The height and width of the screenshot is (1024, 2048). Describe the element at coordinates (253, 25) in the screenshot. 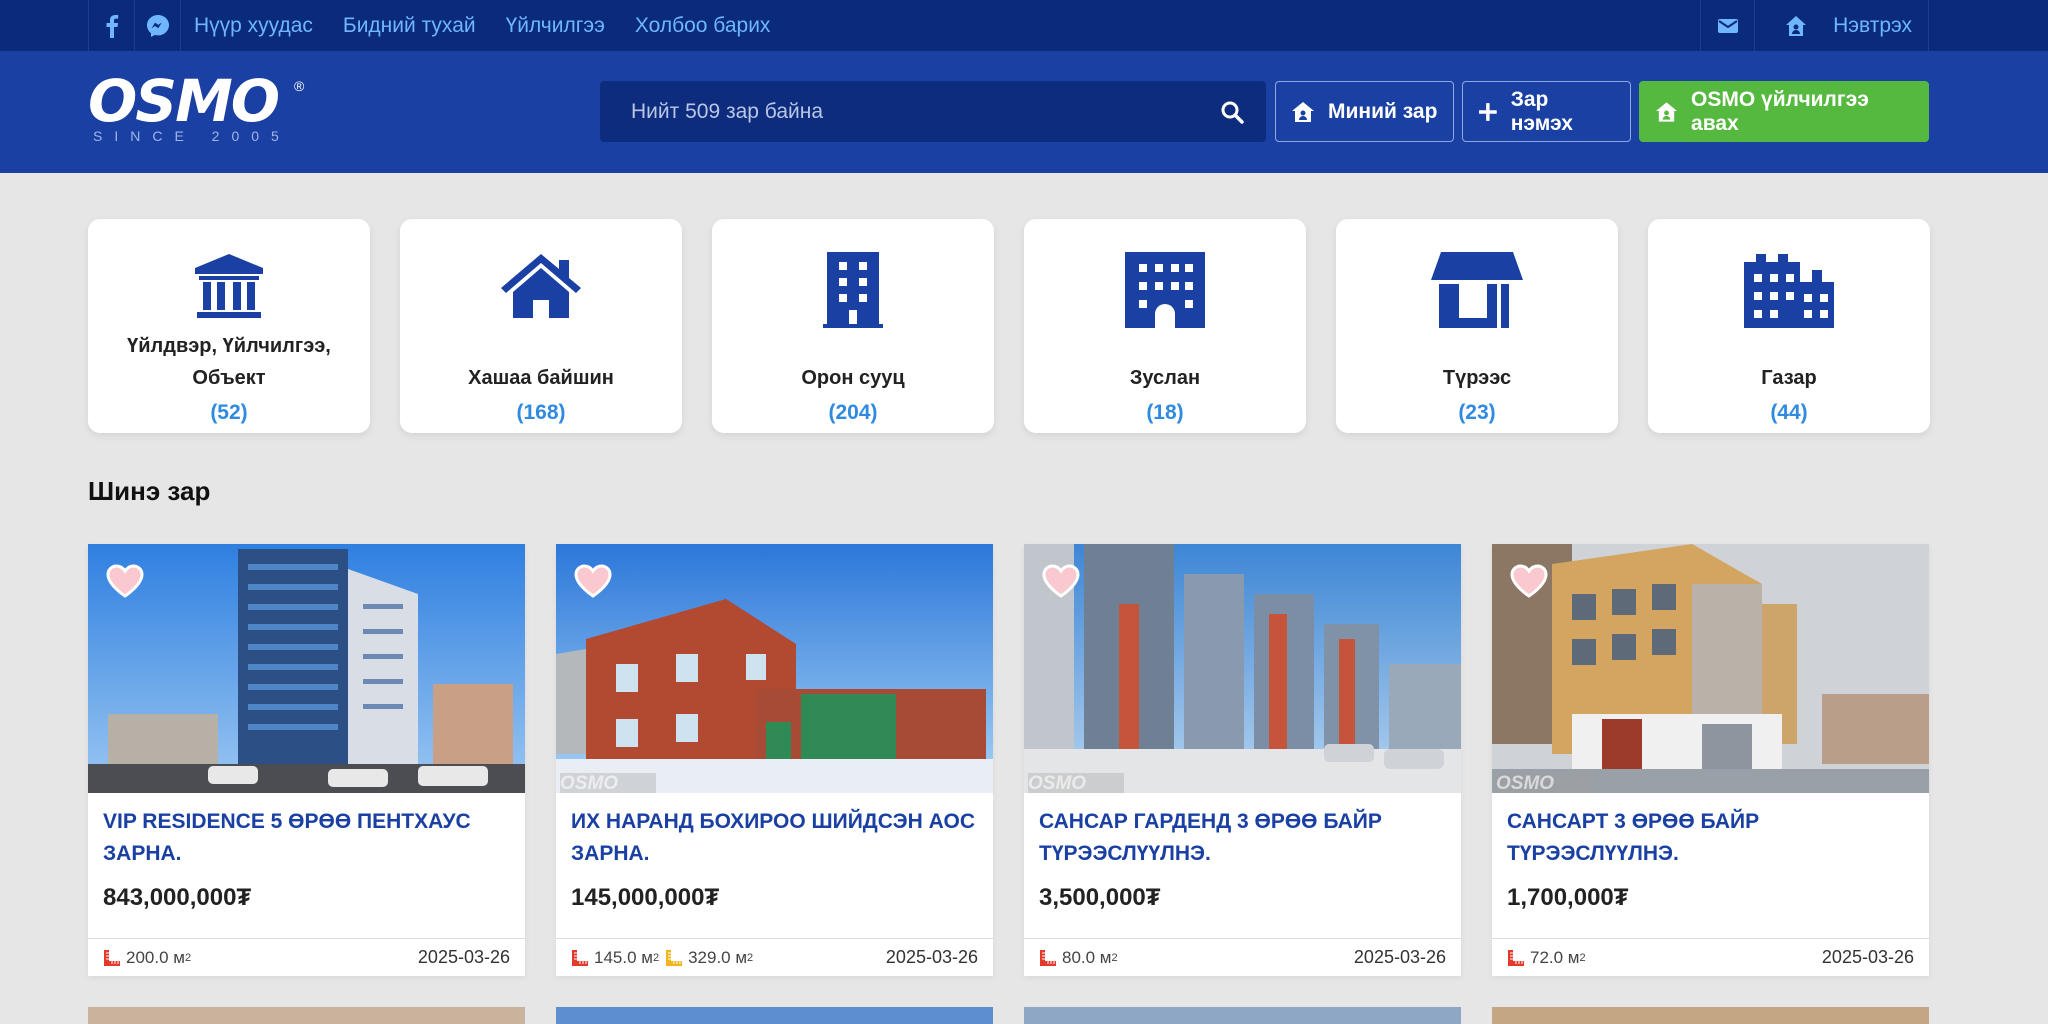

I see `nav-home-link: Нүүр хуудас` at that location.